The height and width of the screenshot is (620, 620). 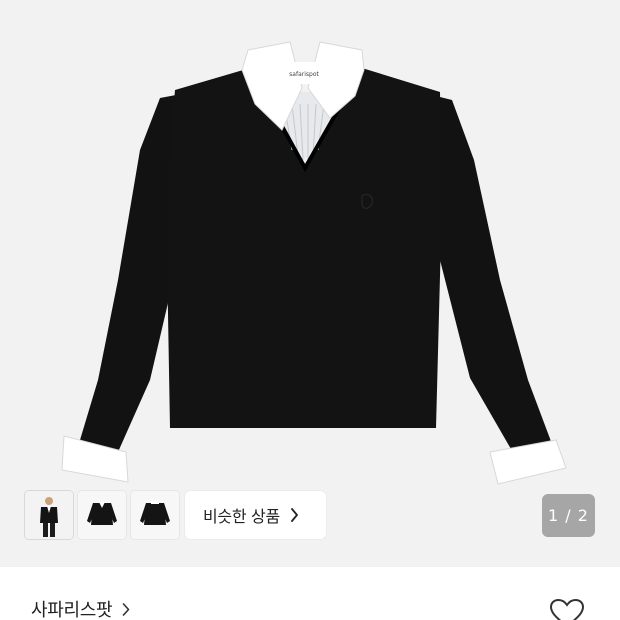 I want to click on thumbnail-strip, so click(x=102, y=515).